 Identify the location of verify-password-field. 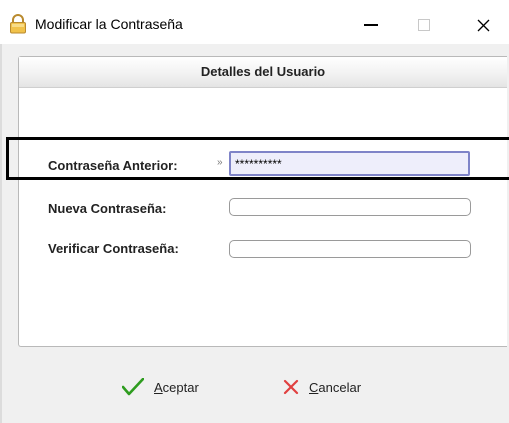
(350, 249).